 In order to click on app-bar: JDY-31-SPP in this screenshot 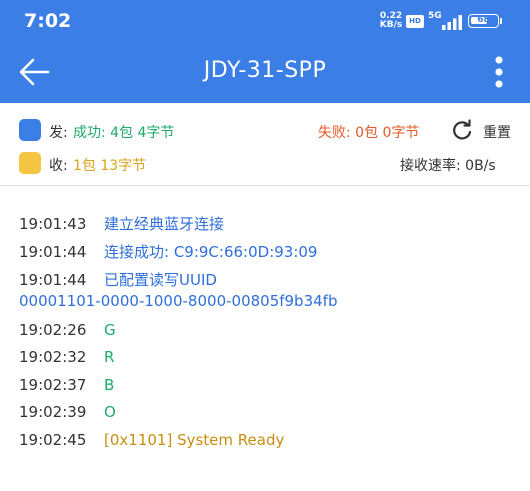, I will do `click(265, 72)`.